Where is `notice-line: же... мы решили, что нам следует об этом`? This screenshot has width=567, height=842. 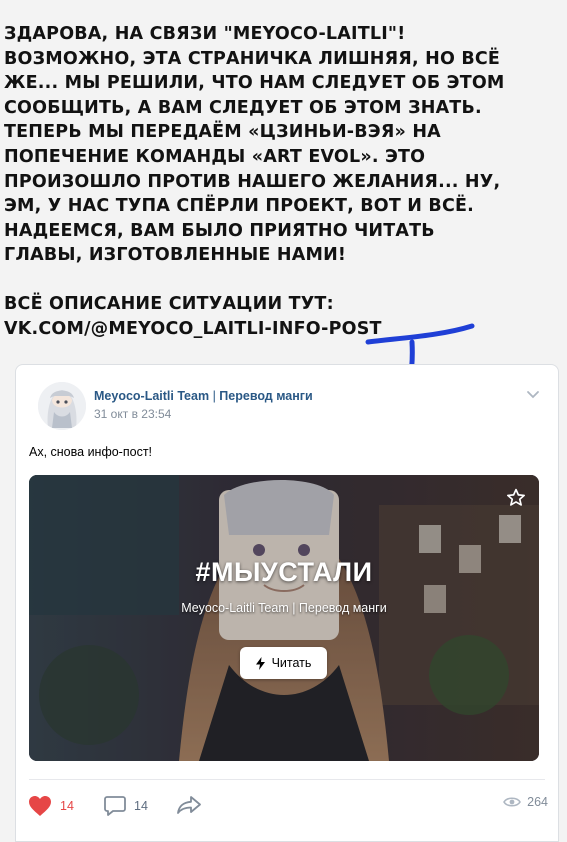
notice-line: же... мы решили, что нам следует об этом is located at coordinates (254, 83).